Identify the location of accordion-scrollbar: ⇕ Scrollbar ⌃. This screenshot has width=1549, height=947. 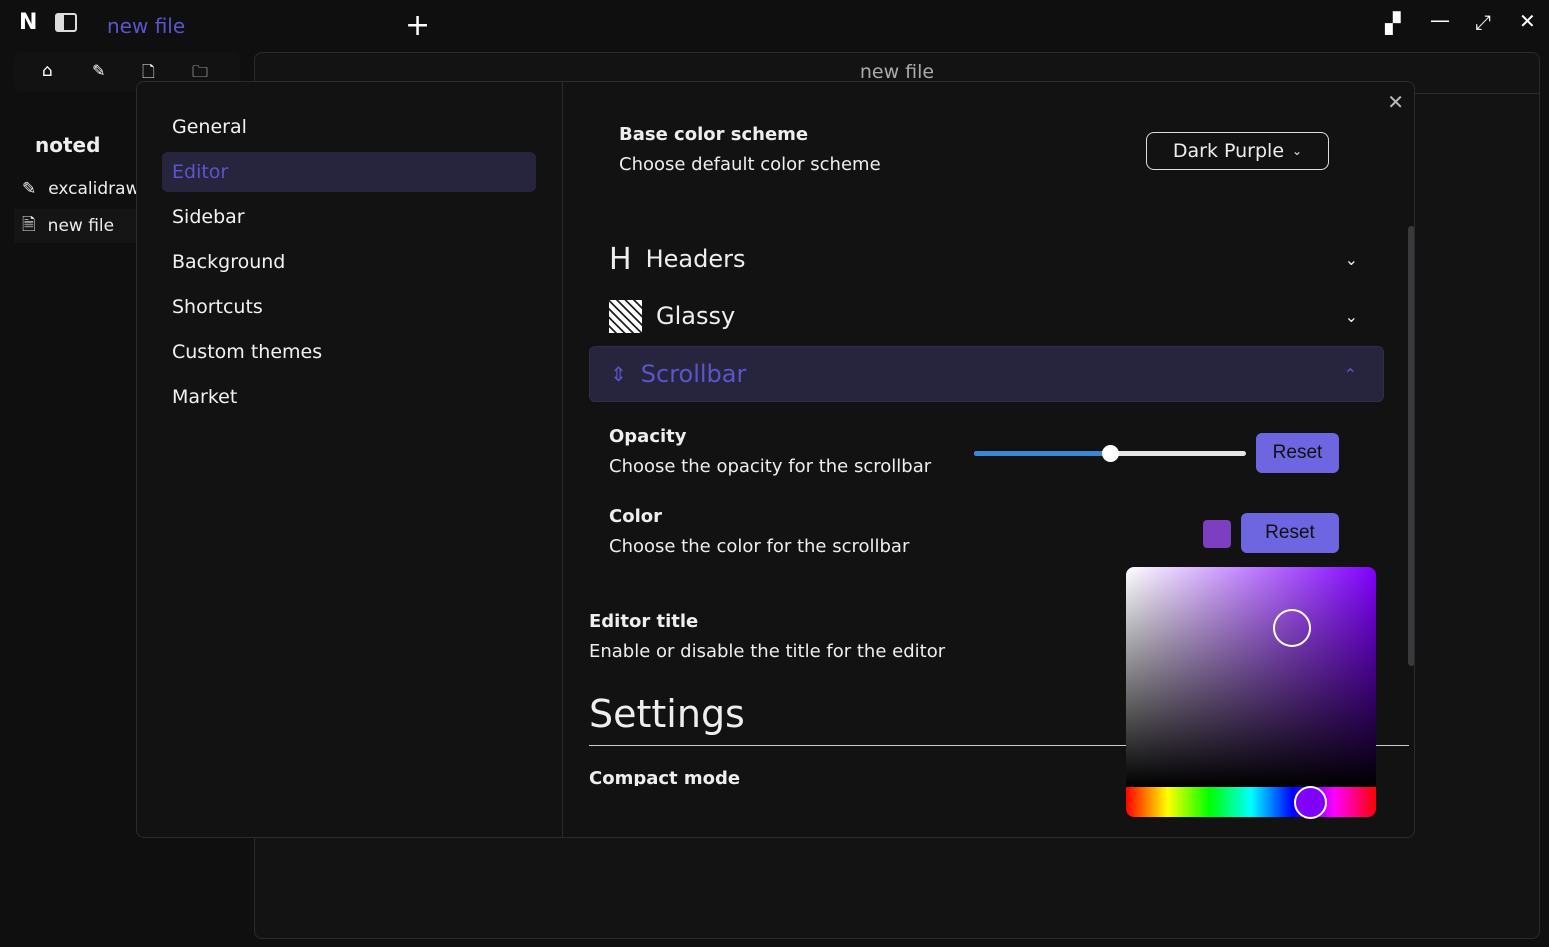
(986, 374).